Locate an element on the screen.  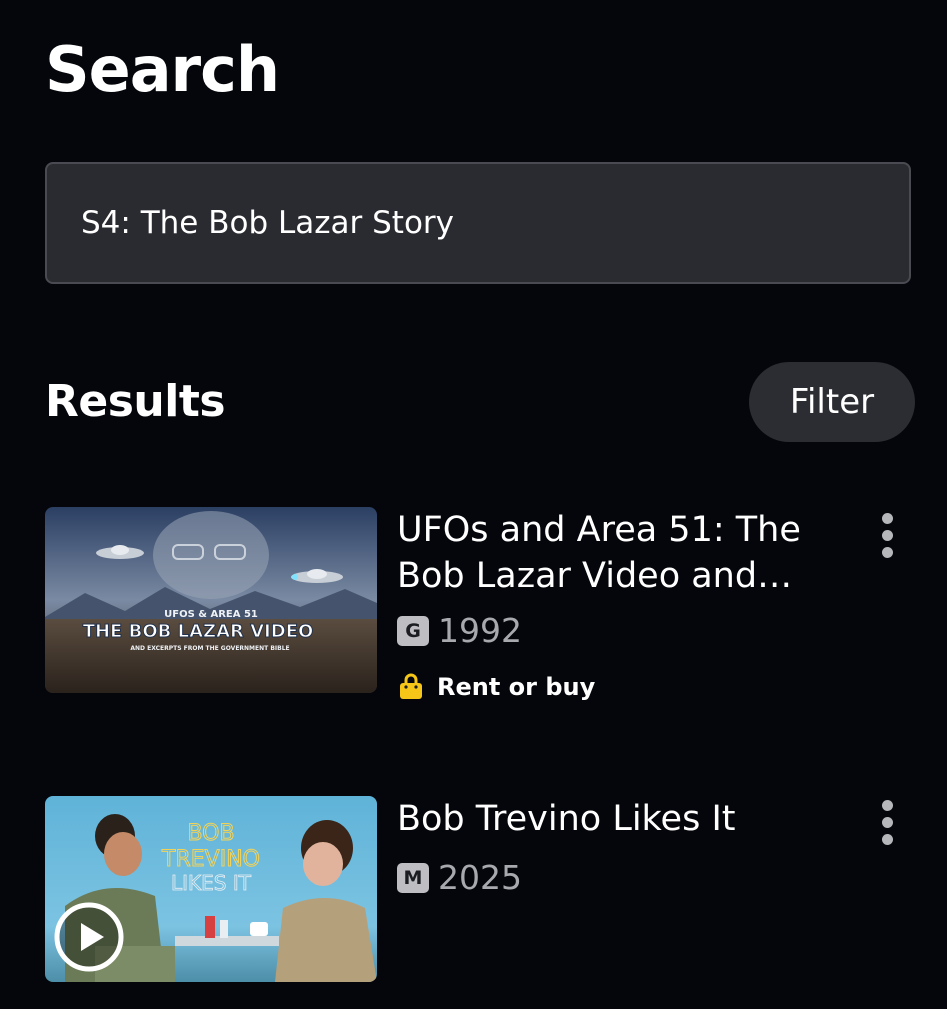
release-year: 2025 is located at coordinates (480, 877).